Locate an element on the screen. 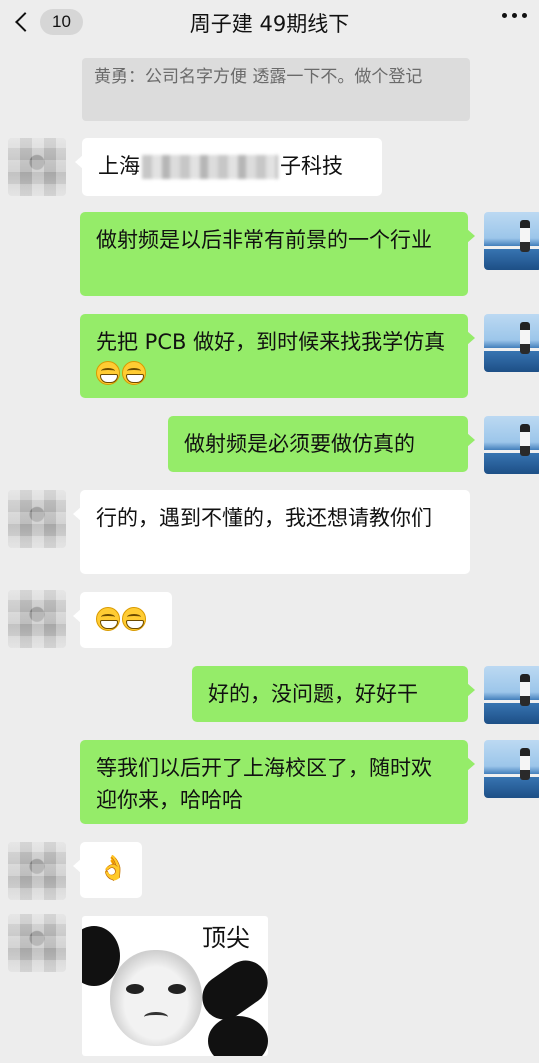  message-text: 行的，遇到不懂的，我还想请教你们 is located at coordinates (264, 518).